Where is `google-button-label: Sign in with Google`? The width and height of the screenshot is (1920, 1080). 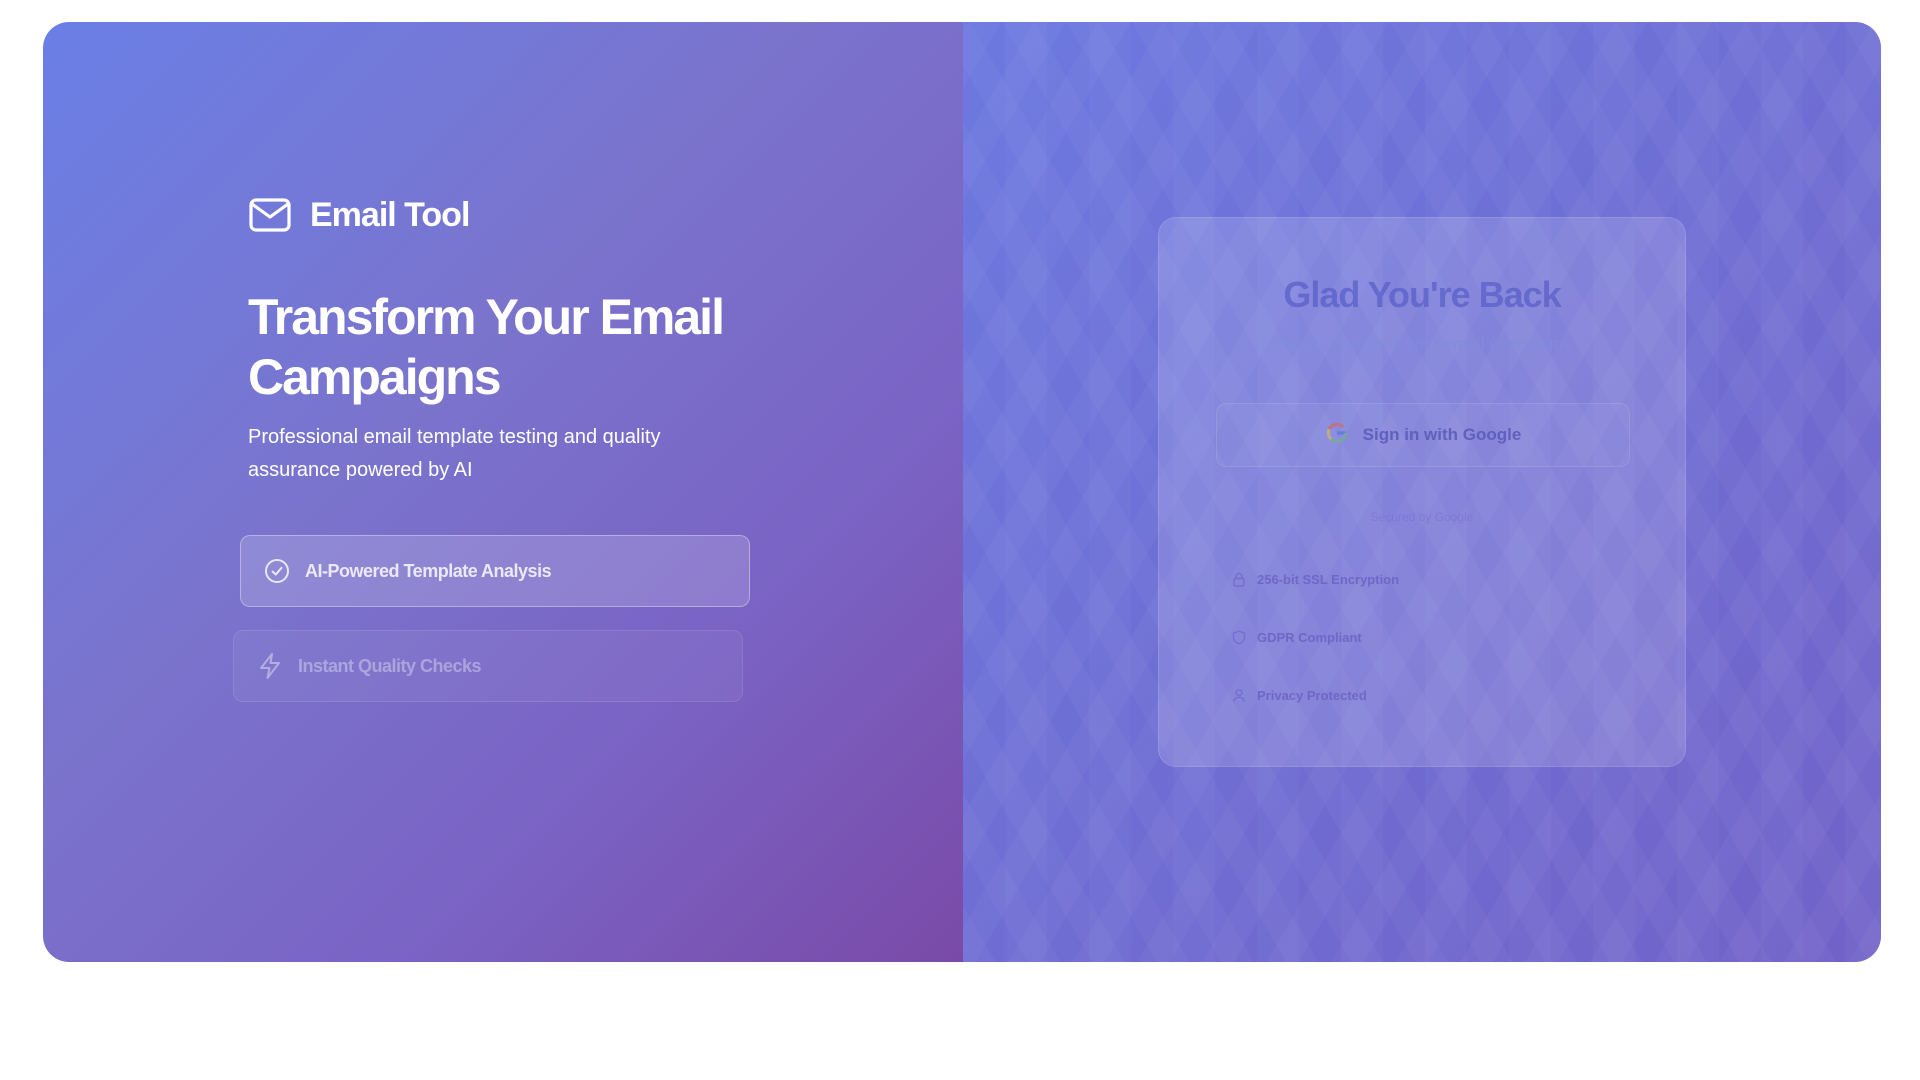
google-button-label: Sign in with Google is located at coordinates (1442, 434).